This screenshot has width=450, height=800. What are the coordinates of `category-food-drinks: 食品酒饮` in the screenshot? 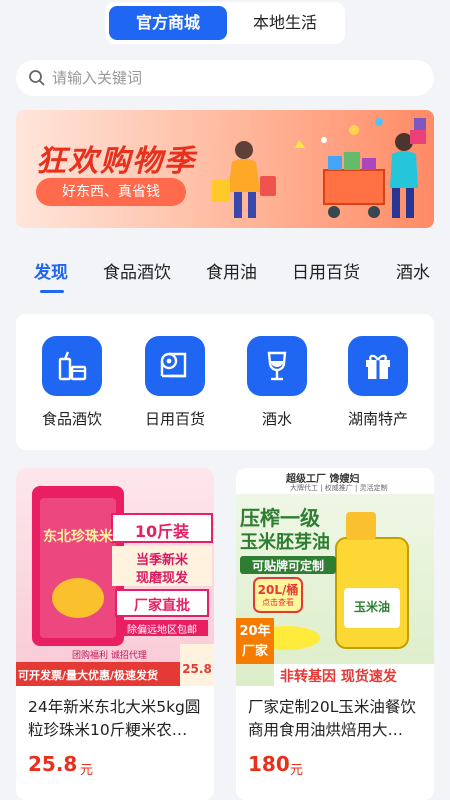 It's located at (72, 382).